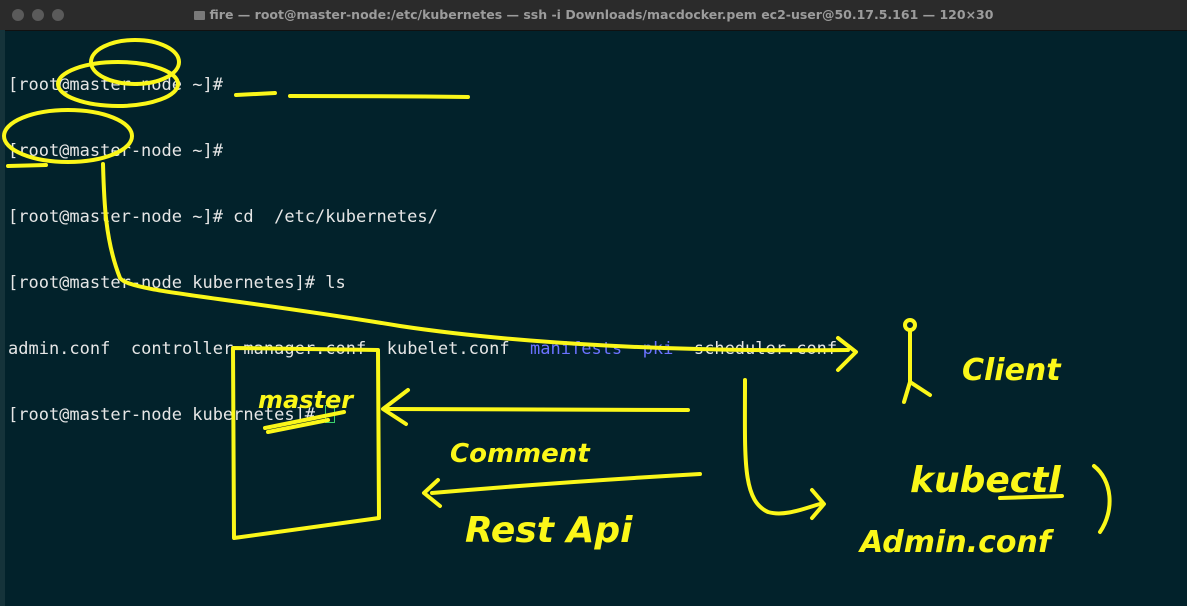 The height and width of the screenshot is (606, 1187). Describe the element at coordinates (306, 400) in the screenshot. I see `annotation-master: master` at that location.